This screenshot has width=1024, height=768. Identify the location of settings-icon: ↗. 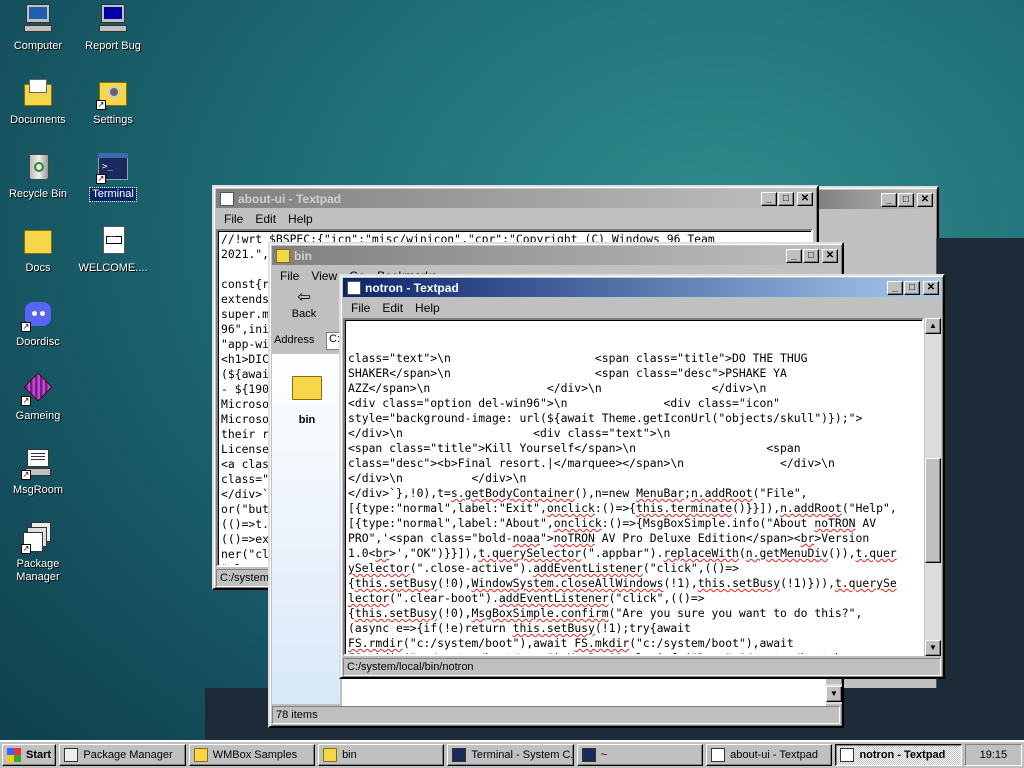
(113, 93).